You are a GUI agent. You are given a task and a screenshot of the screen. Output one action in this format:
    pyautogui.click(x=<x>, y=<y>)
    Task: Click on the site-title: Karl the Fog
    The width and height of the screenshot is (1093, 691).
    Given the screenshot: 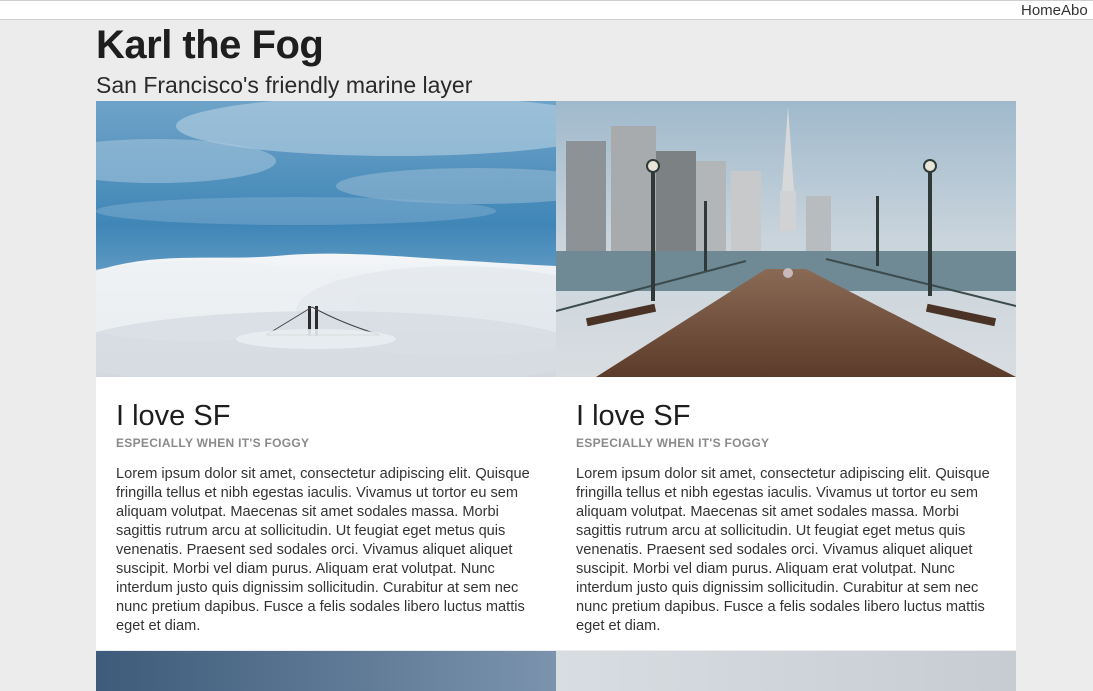 What is the action you would take?
    pyautogui.click(x=210, y=45)
    